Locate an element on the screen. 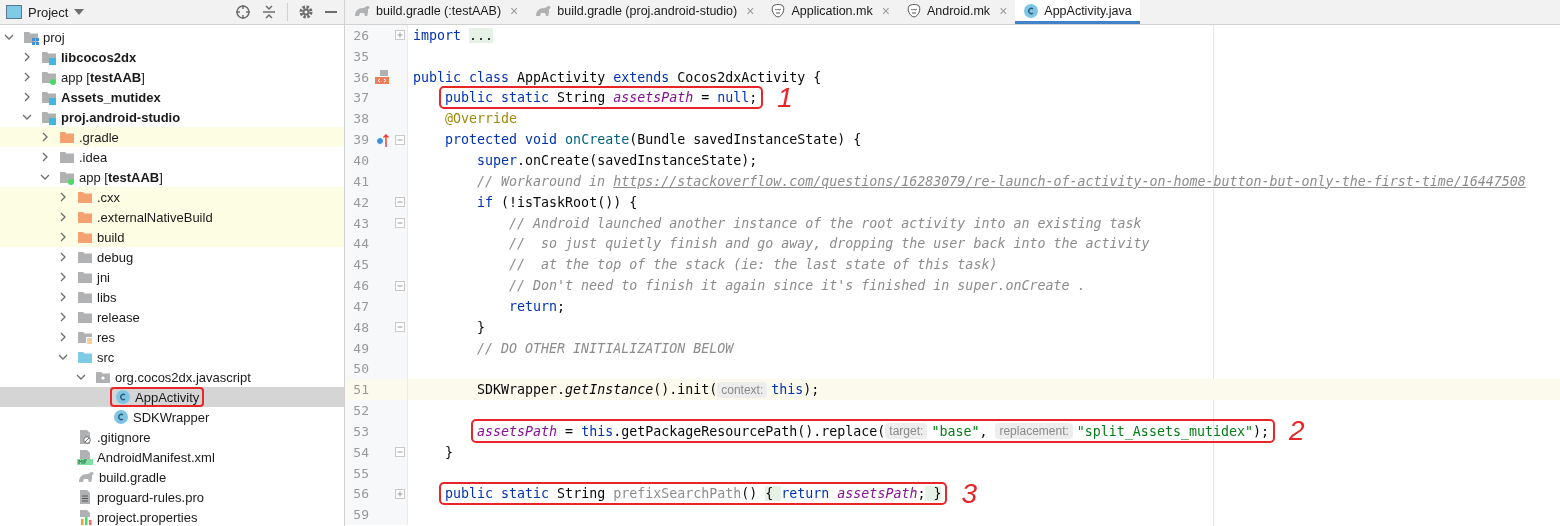  tree-item: .gitignore is located at coordinates (172, 437).